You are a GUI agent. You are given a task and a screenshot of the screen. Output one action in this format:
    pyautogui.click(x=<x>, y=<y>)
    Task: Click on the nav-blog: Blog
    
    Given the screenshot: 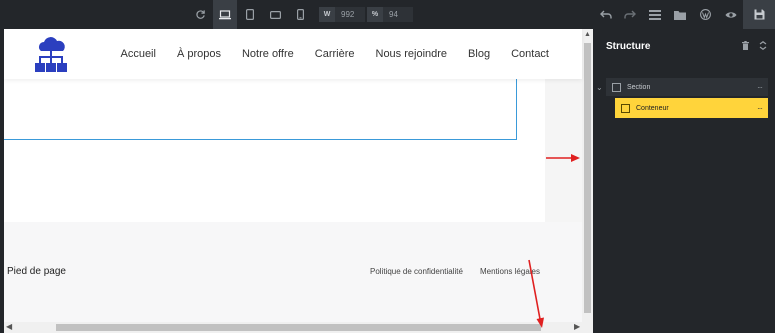 What is the action you would take?
    pyautogui.click(x=479, y=54)
    